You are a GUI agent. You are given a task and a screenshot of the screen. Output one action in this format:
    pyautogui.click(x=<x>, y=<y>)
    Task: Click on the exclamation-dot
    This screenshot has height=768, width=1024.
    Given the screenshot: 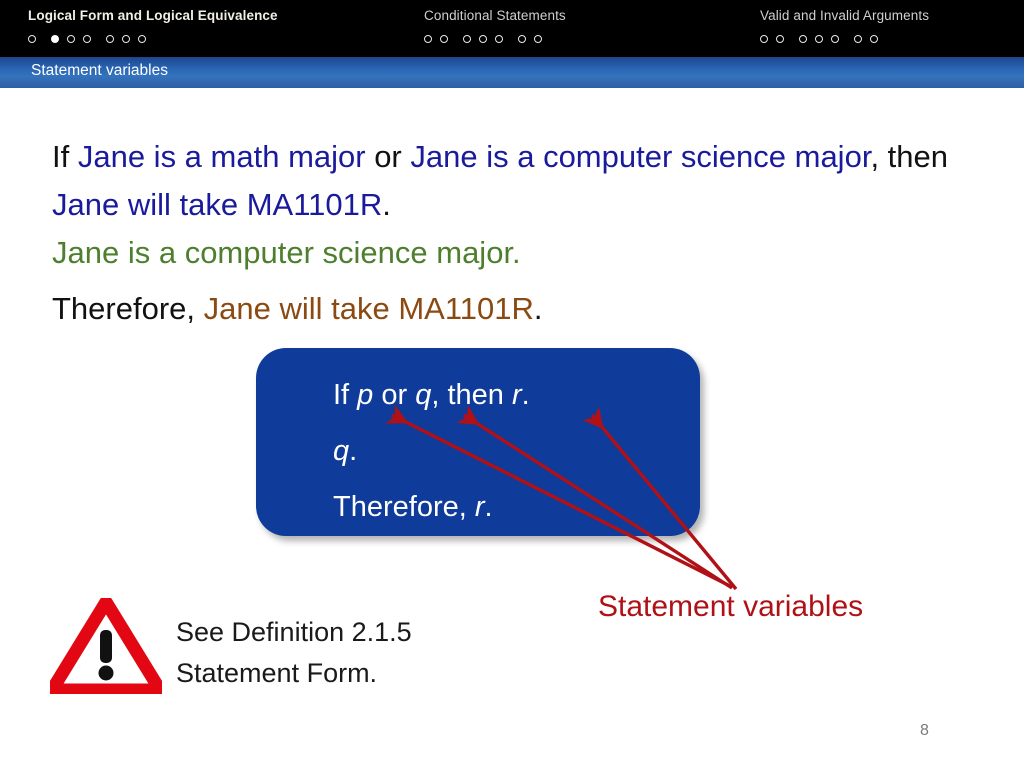 What is the action you would take?
    pyautogui.click(x=106, y=673)
    